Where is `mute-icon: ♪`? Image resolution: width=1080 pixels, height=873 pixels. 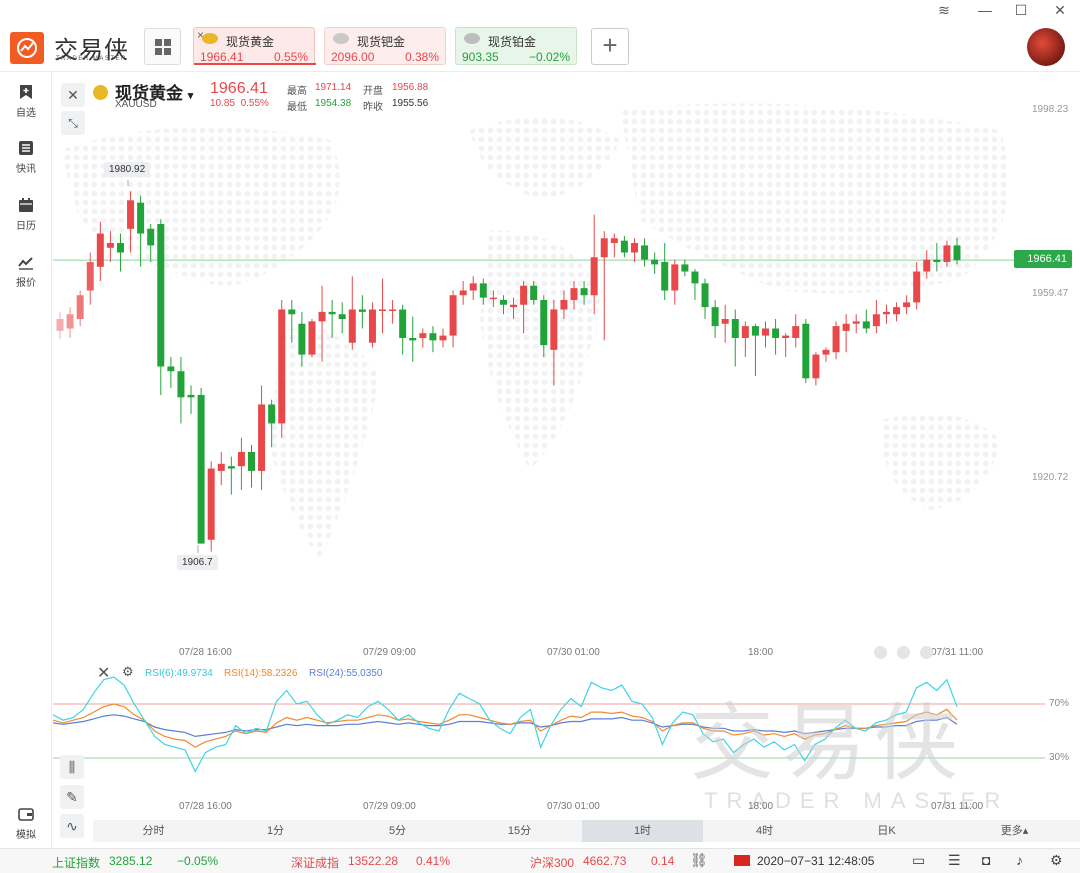
mute-icon: ♪ is located at coordinates (1019, 860).